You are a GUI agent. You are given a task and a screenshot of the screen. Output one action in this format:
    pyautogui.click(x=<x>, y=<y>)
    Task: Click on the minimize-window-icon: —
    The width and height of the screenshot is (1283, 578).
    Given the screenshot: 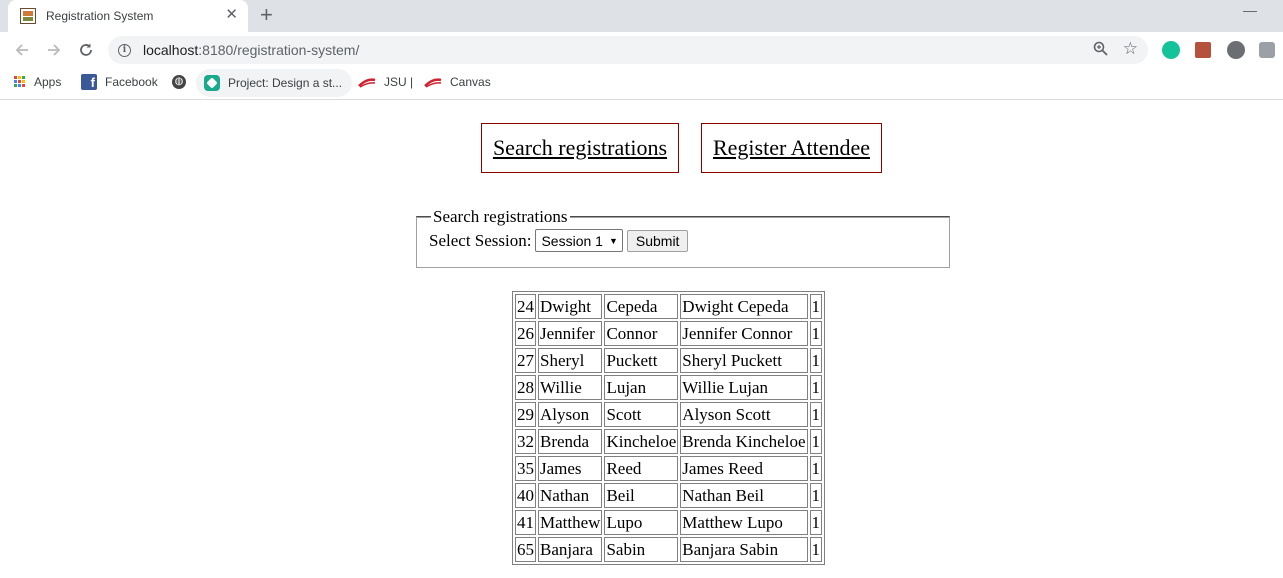 What is the action you would take?
    pyautogui.click(x=1250, y=10)
    